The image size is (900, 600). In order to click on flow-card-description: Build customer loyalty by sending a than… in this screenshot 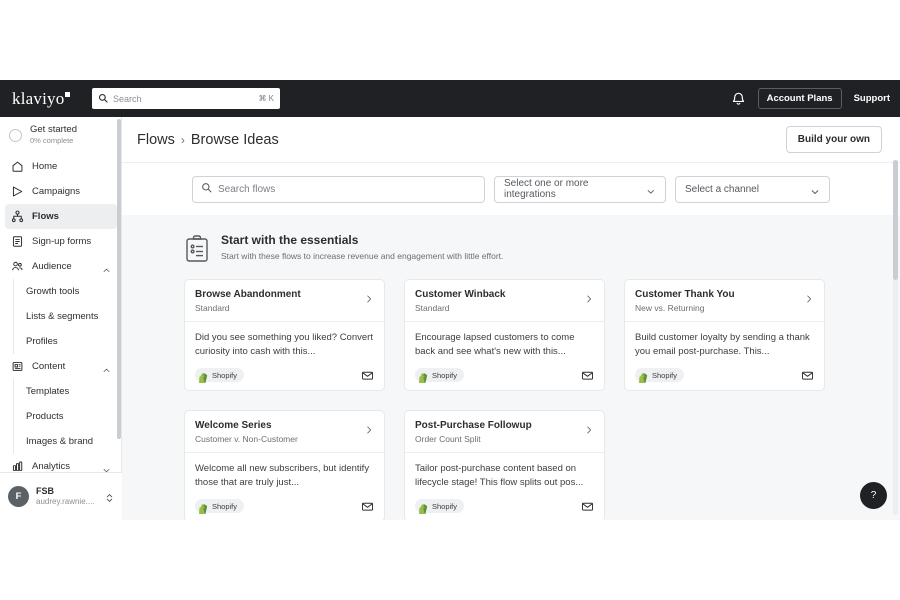, I will do `click(722, 344)`.